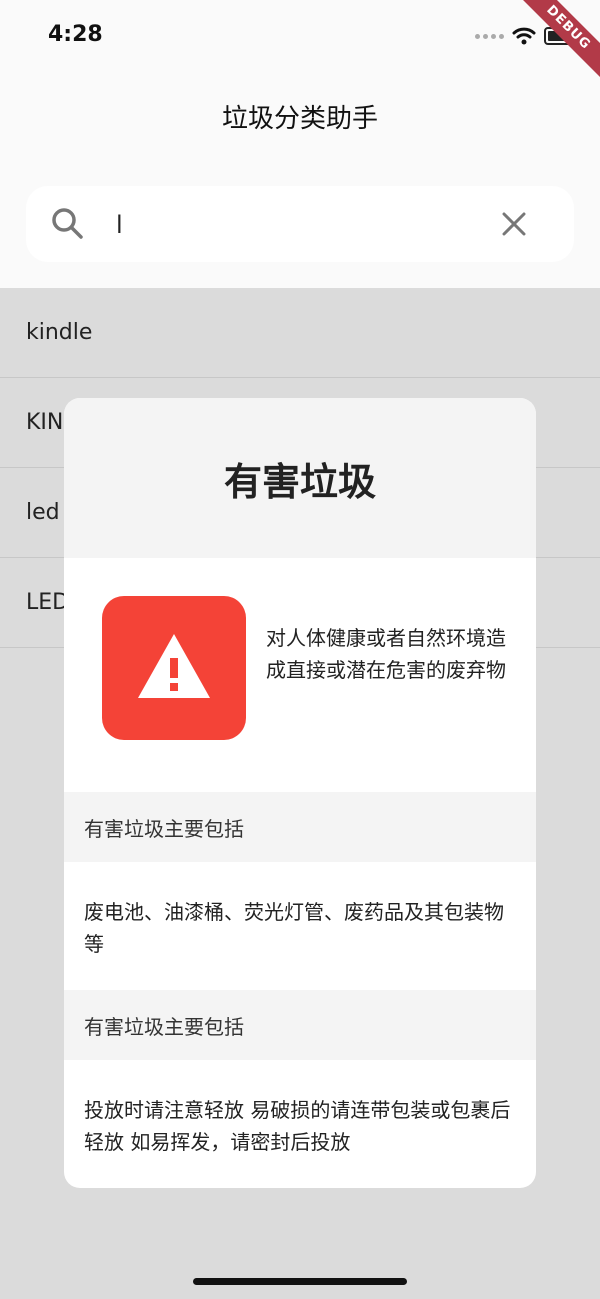  What do you see at coordinates (297, 1126) in the screenshot?
I see `section-content: 投放时请注意轻放 易破损的请连带包装或包裹后轻放 如易挥发，请密封后投放` at bounding box center [297, 1126].